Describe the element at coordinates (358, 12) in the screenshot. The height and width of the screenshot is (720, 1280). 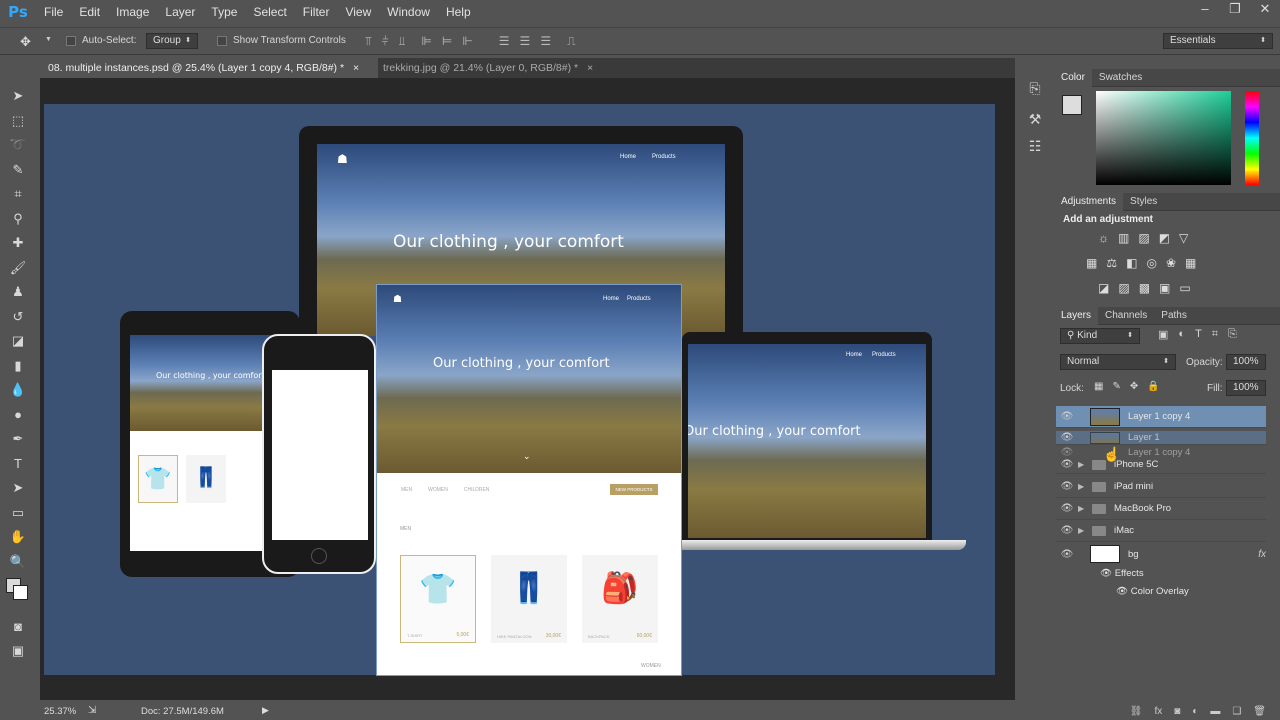
I see `menu-view: View` at that location.